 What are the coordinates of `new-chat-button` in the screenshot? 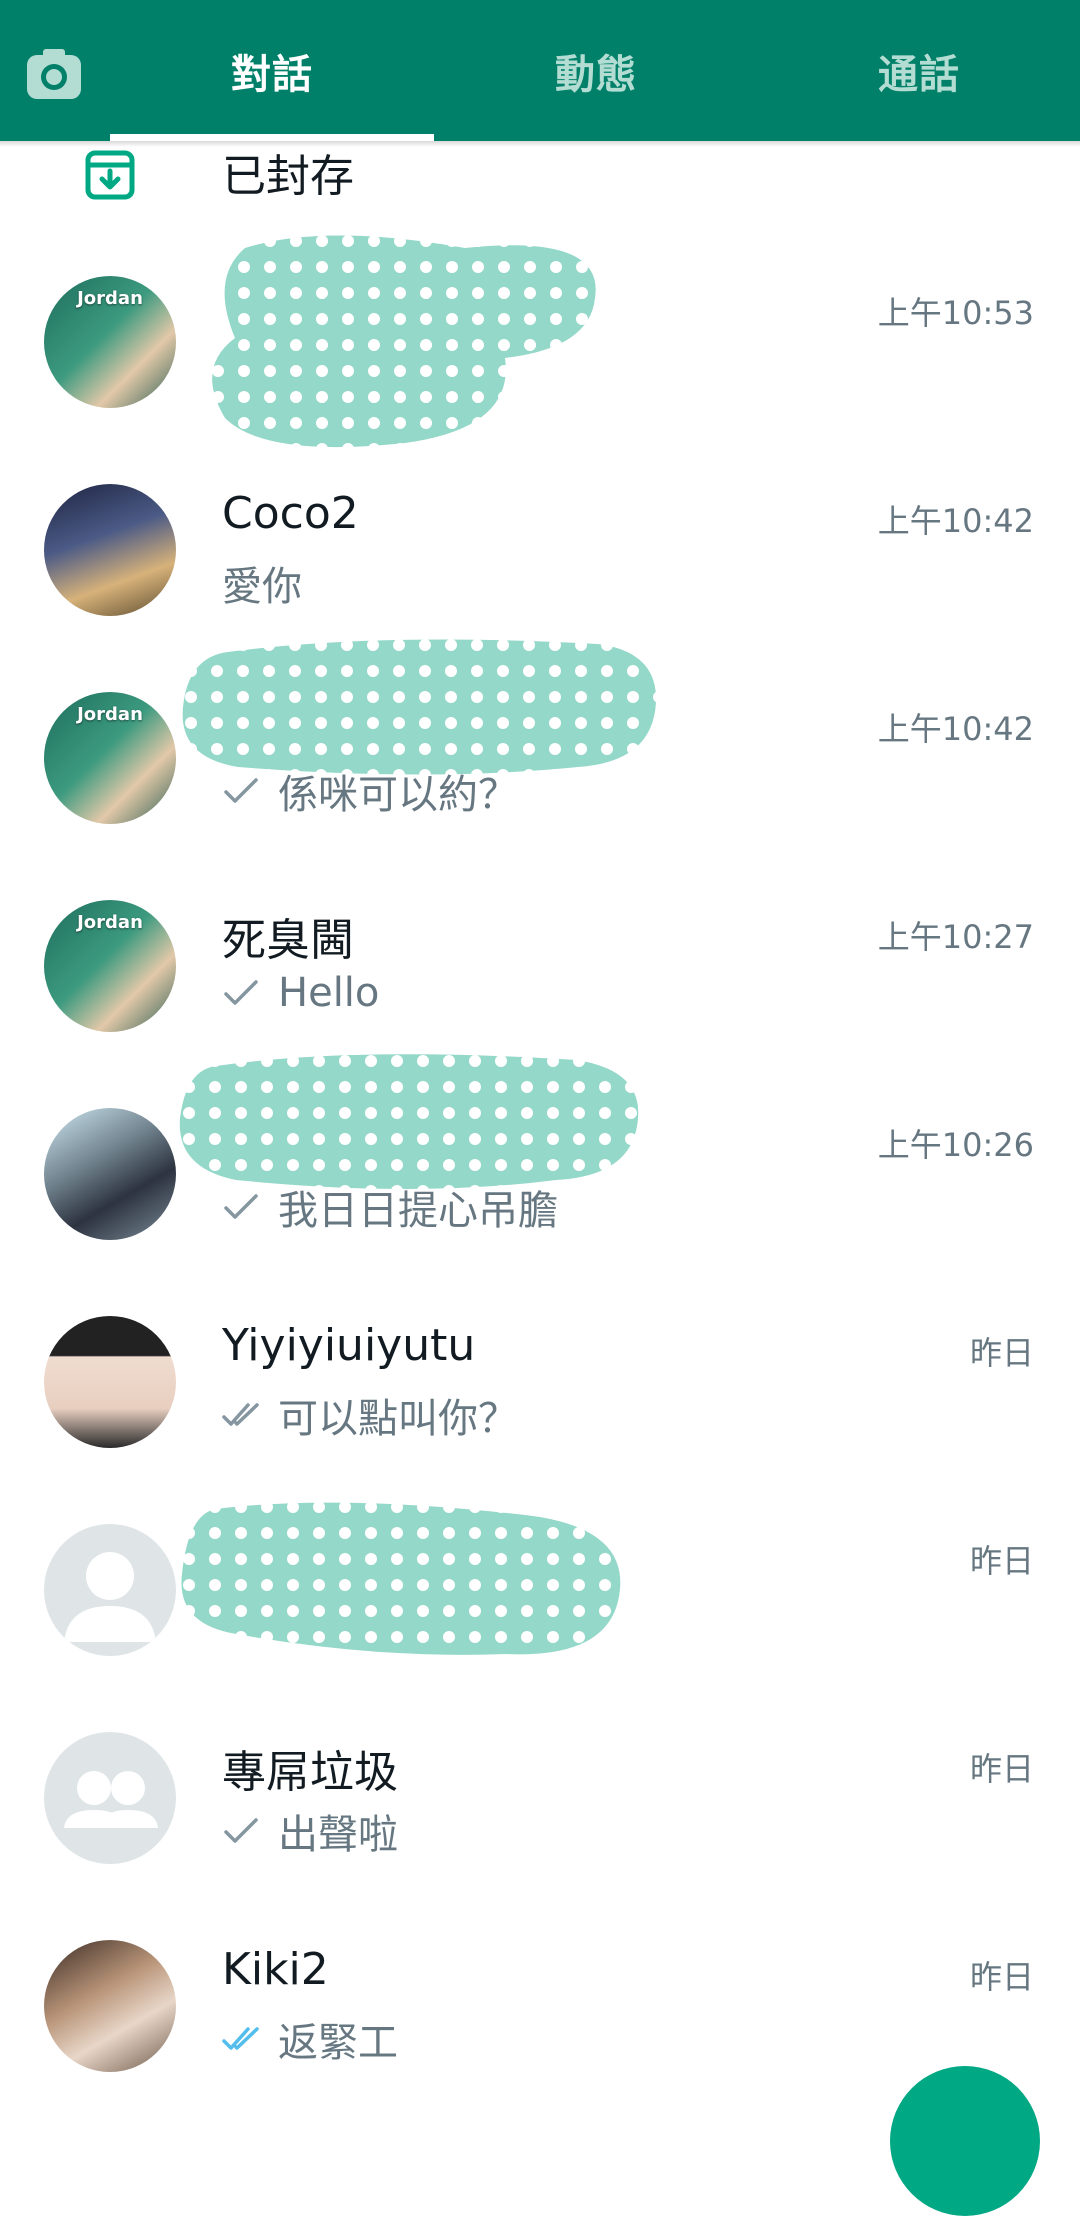 It's located at (965, 2141).